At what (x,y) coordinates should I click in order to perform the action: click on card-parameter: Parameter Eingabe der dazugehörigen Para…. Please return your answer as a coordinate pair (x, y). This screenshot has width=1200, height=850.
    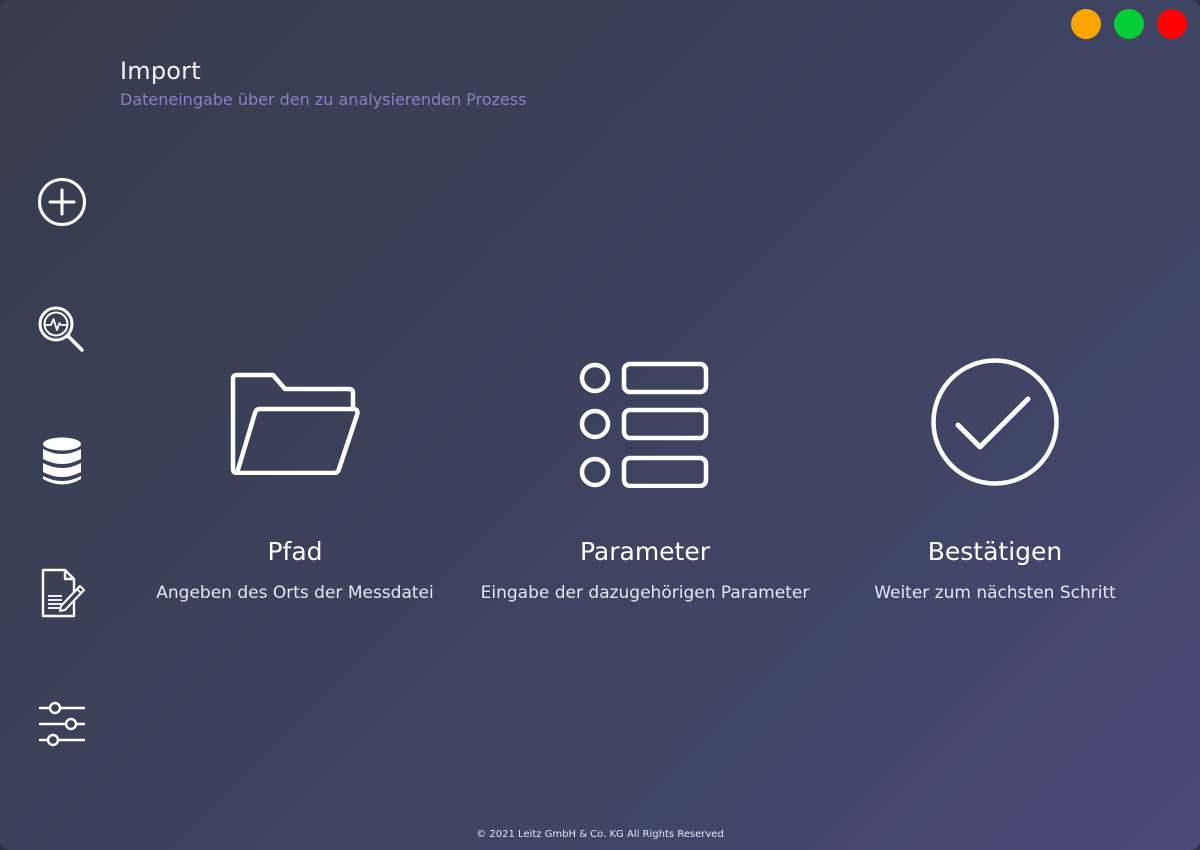
    Looking at the image, I should click on (645, 487).